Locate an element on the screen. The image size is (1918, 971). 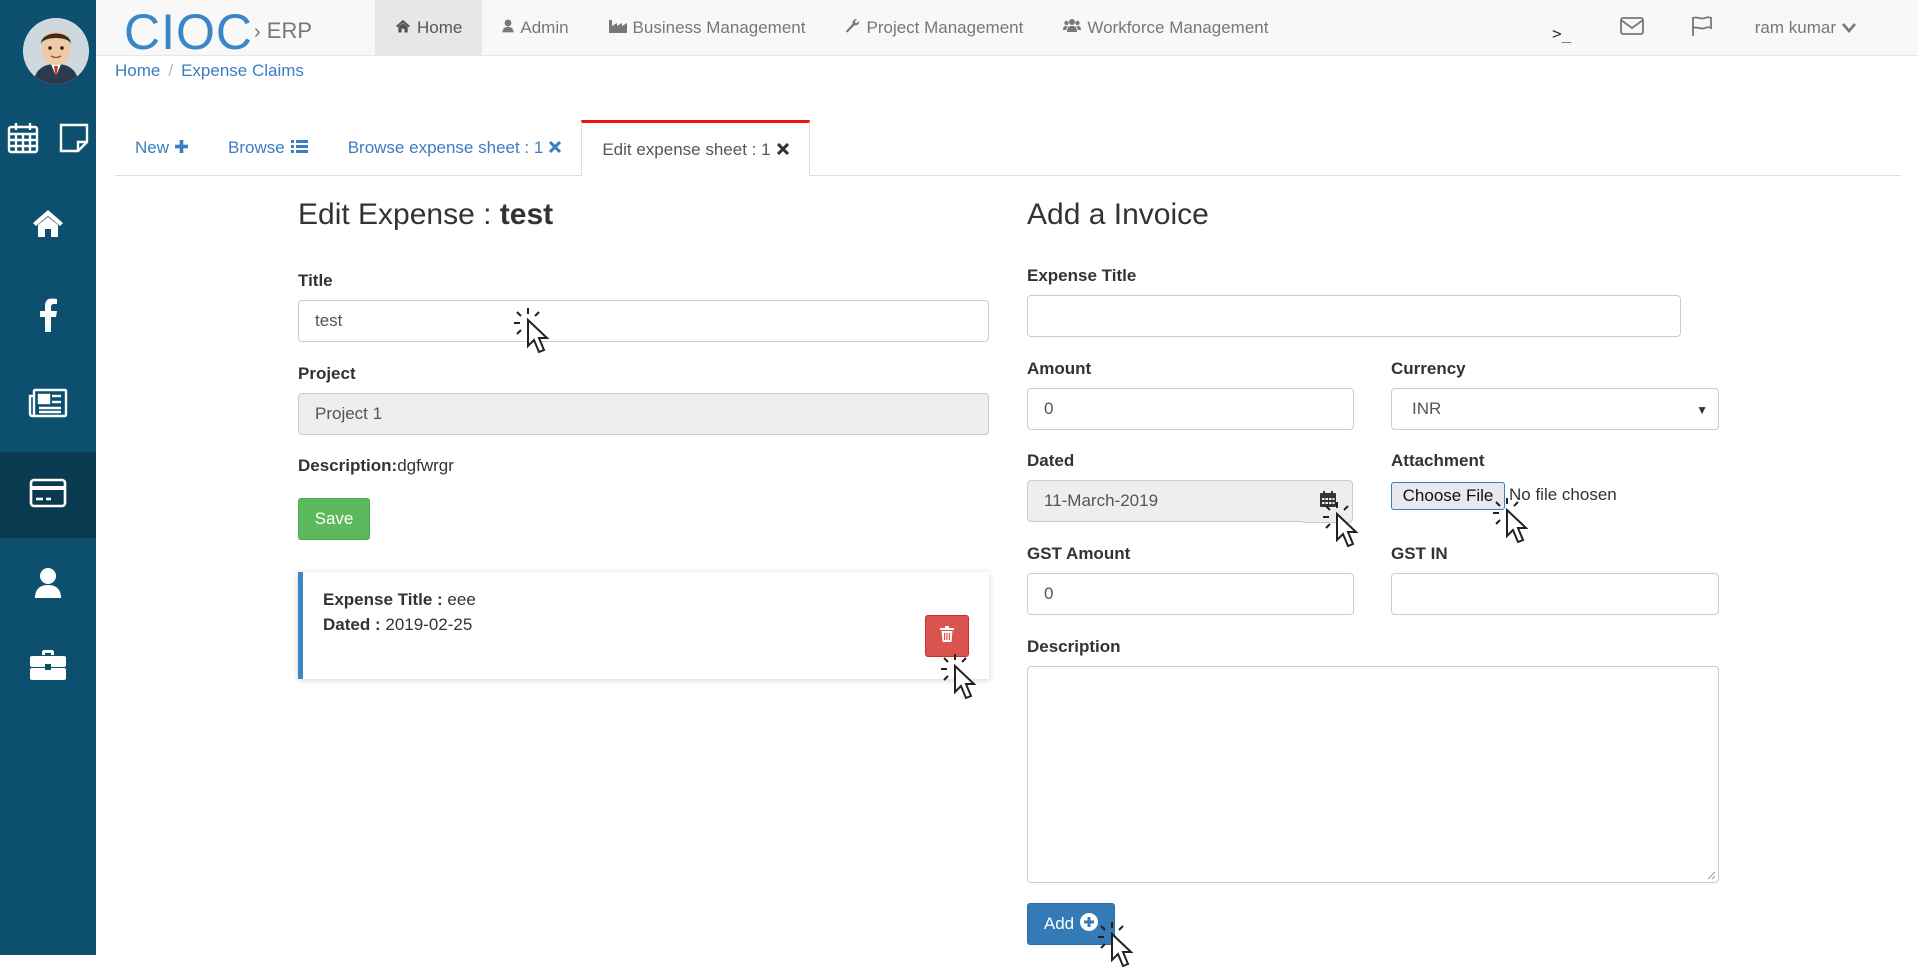
facebook-icon is located at coordinates (48, 317).